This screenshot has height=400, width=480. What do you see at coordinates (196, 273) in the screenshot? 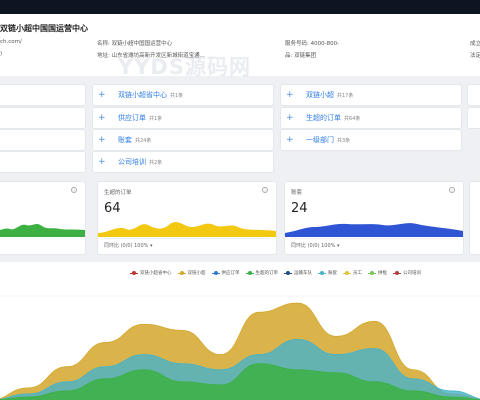
I see `legend-label: 双链小超` at bounding box center [196, 273].